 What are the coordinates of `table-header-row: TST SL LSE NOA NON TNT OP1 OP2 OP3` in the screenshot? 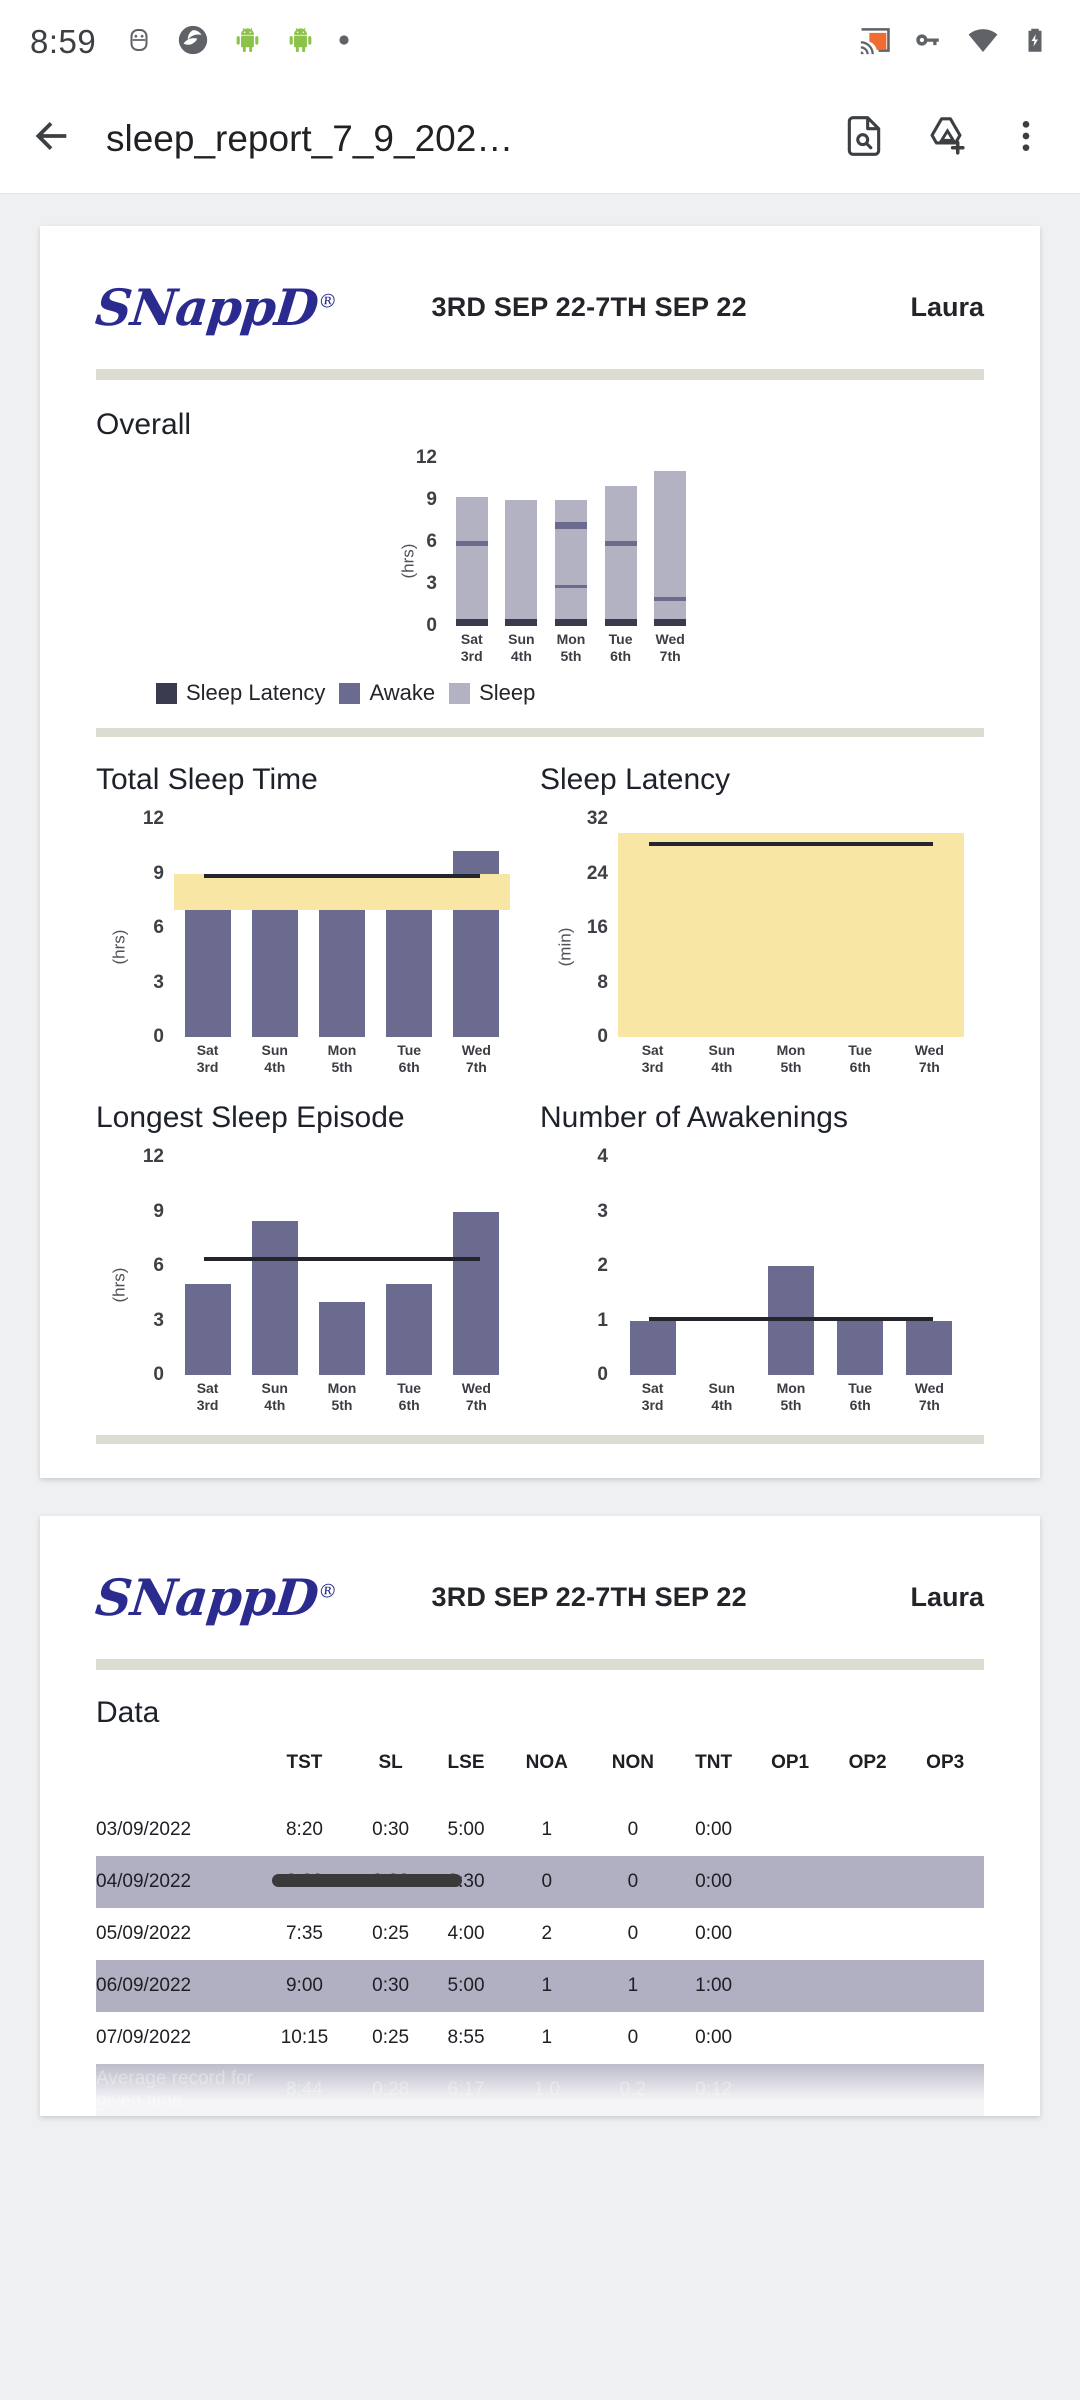 It's located at (540, 1778).